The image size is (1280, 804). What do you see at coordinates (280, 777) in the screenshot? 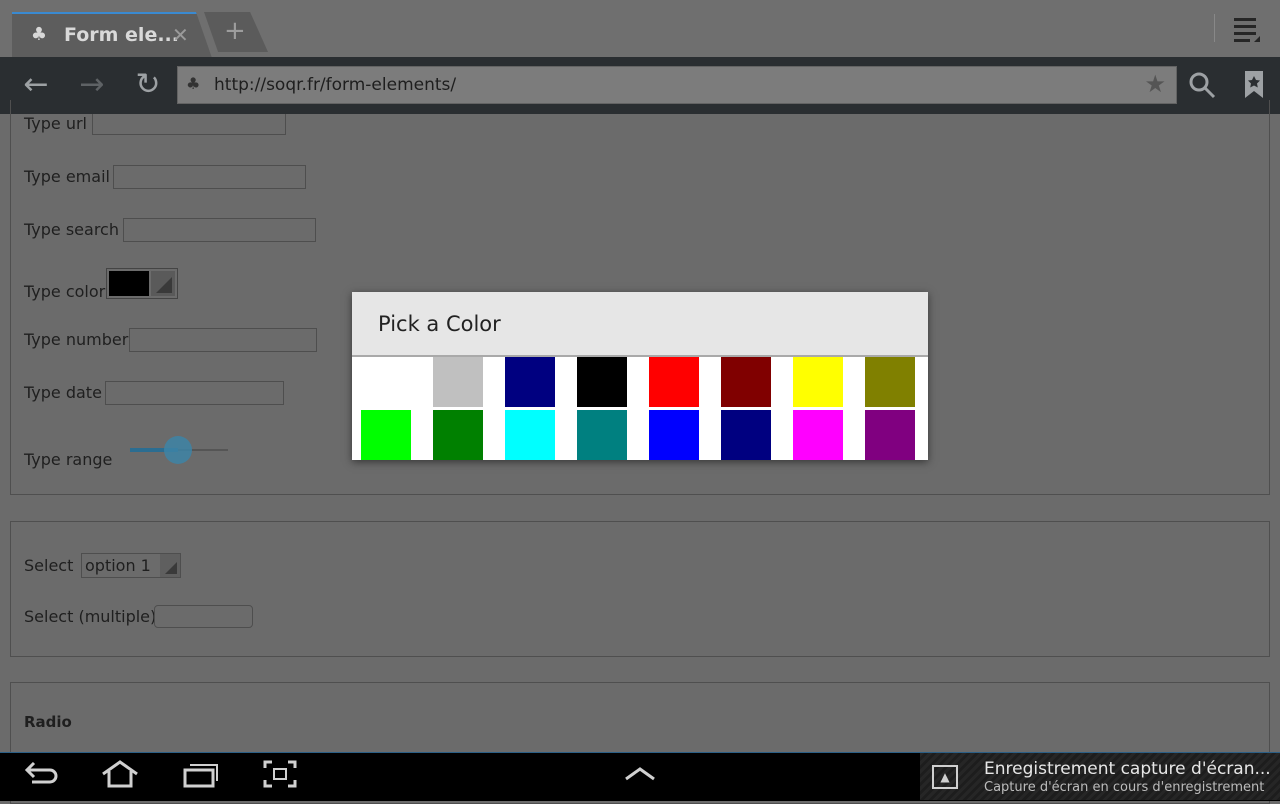
I see `screenshot-icon` at bounding box center [280, 777].